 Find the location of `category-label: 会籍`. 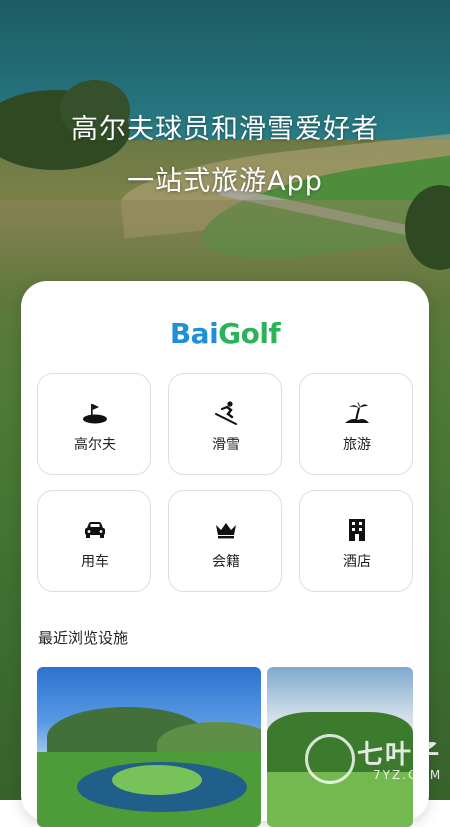

category-label: 会籍 is located at coordinates (226, 562).